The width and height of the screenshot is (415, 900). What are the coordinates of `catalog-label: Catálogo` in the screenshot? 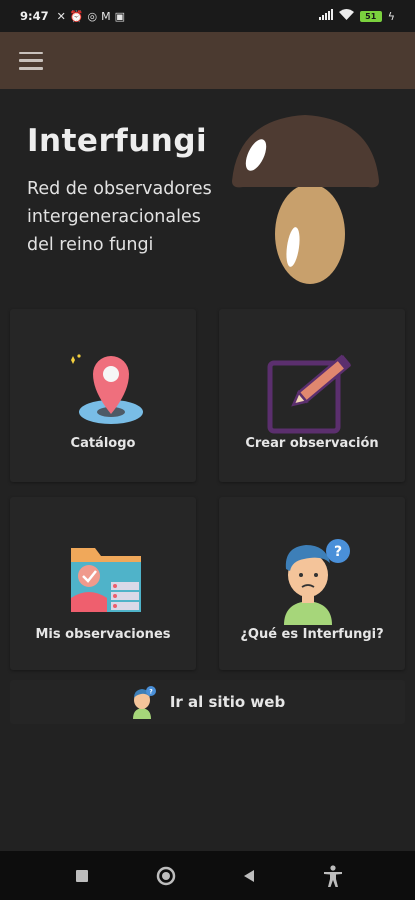 It's located at (103, 443).